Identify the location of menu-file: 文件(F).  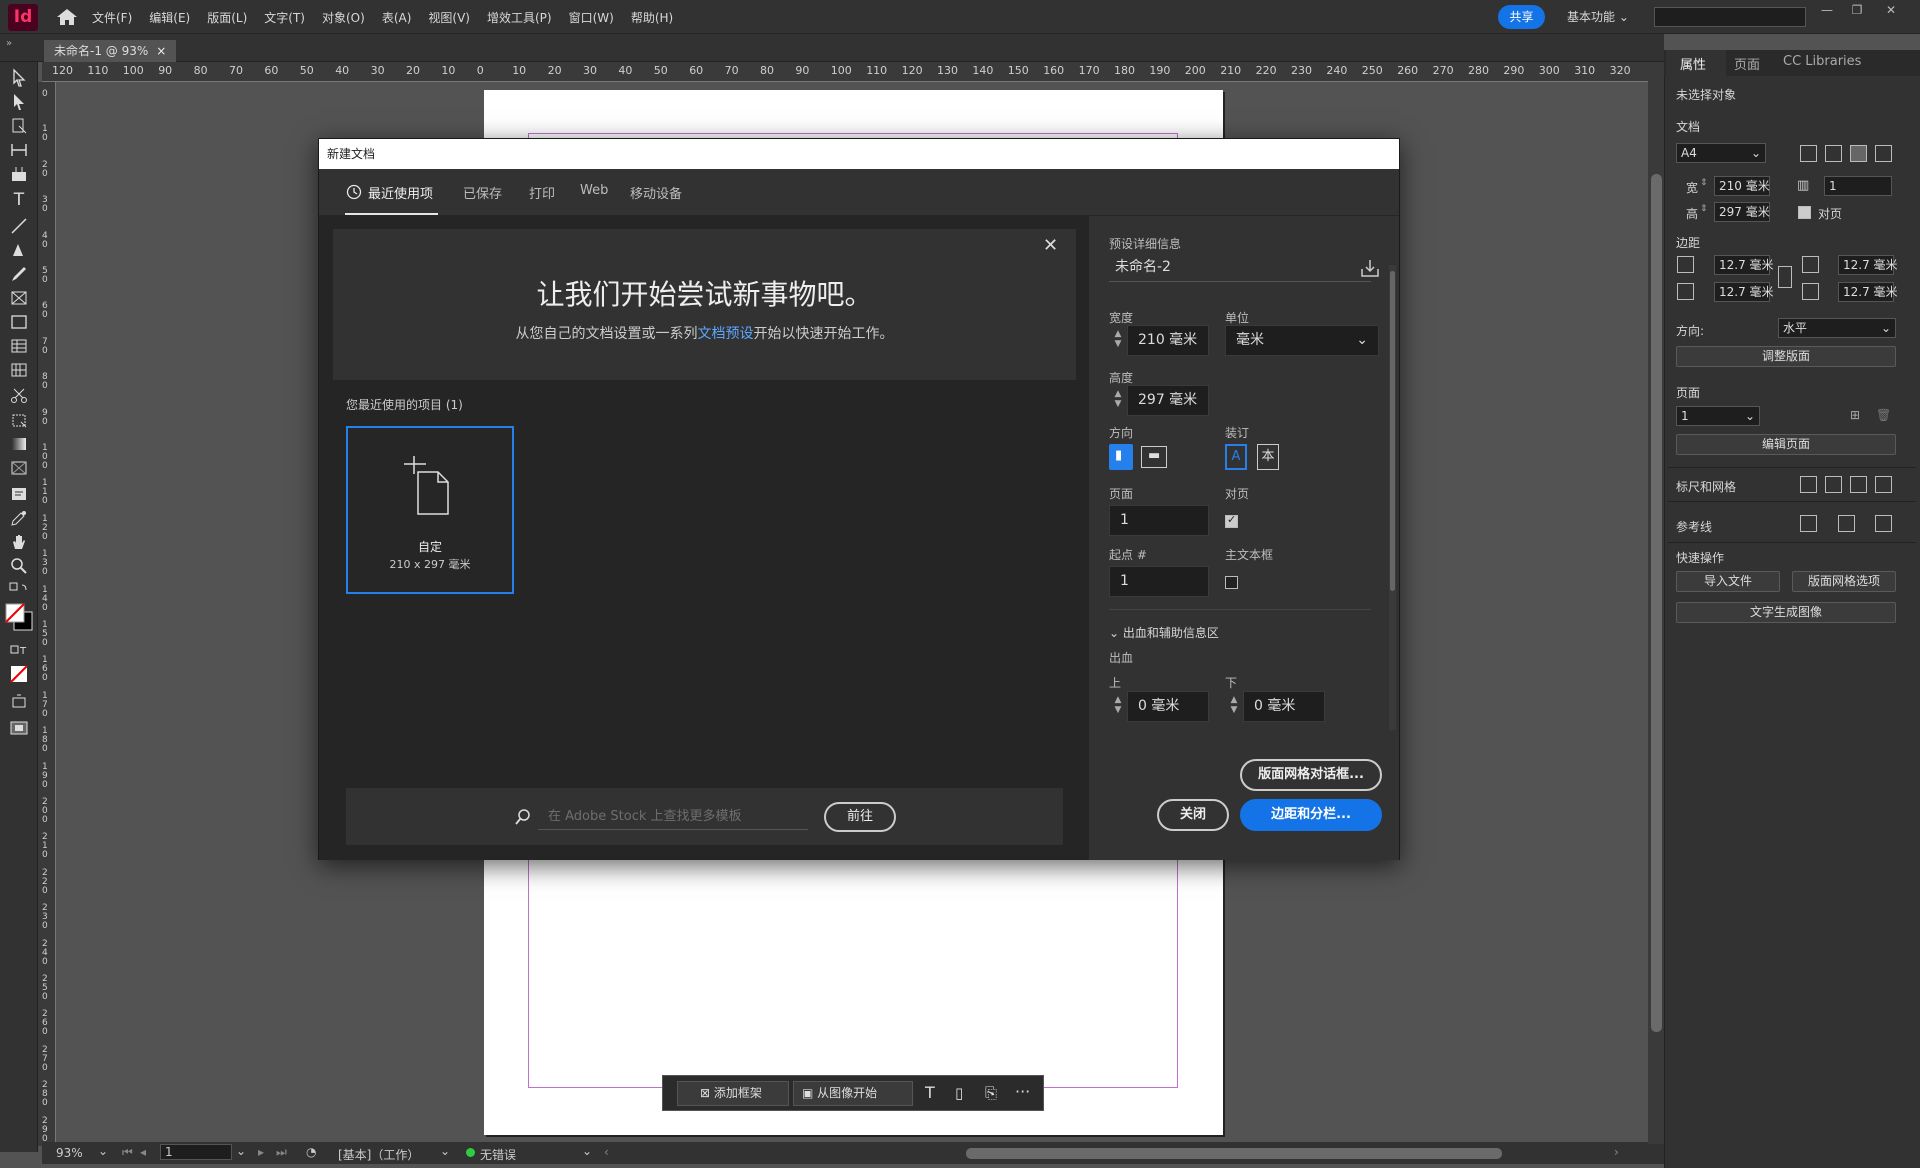
(112, 17).